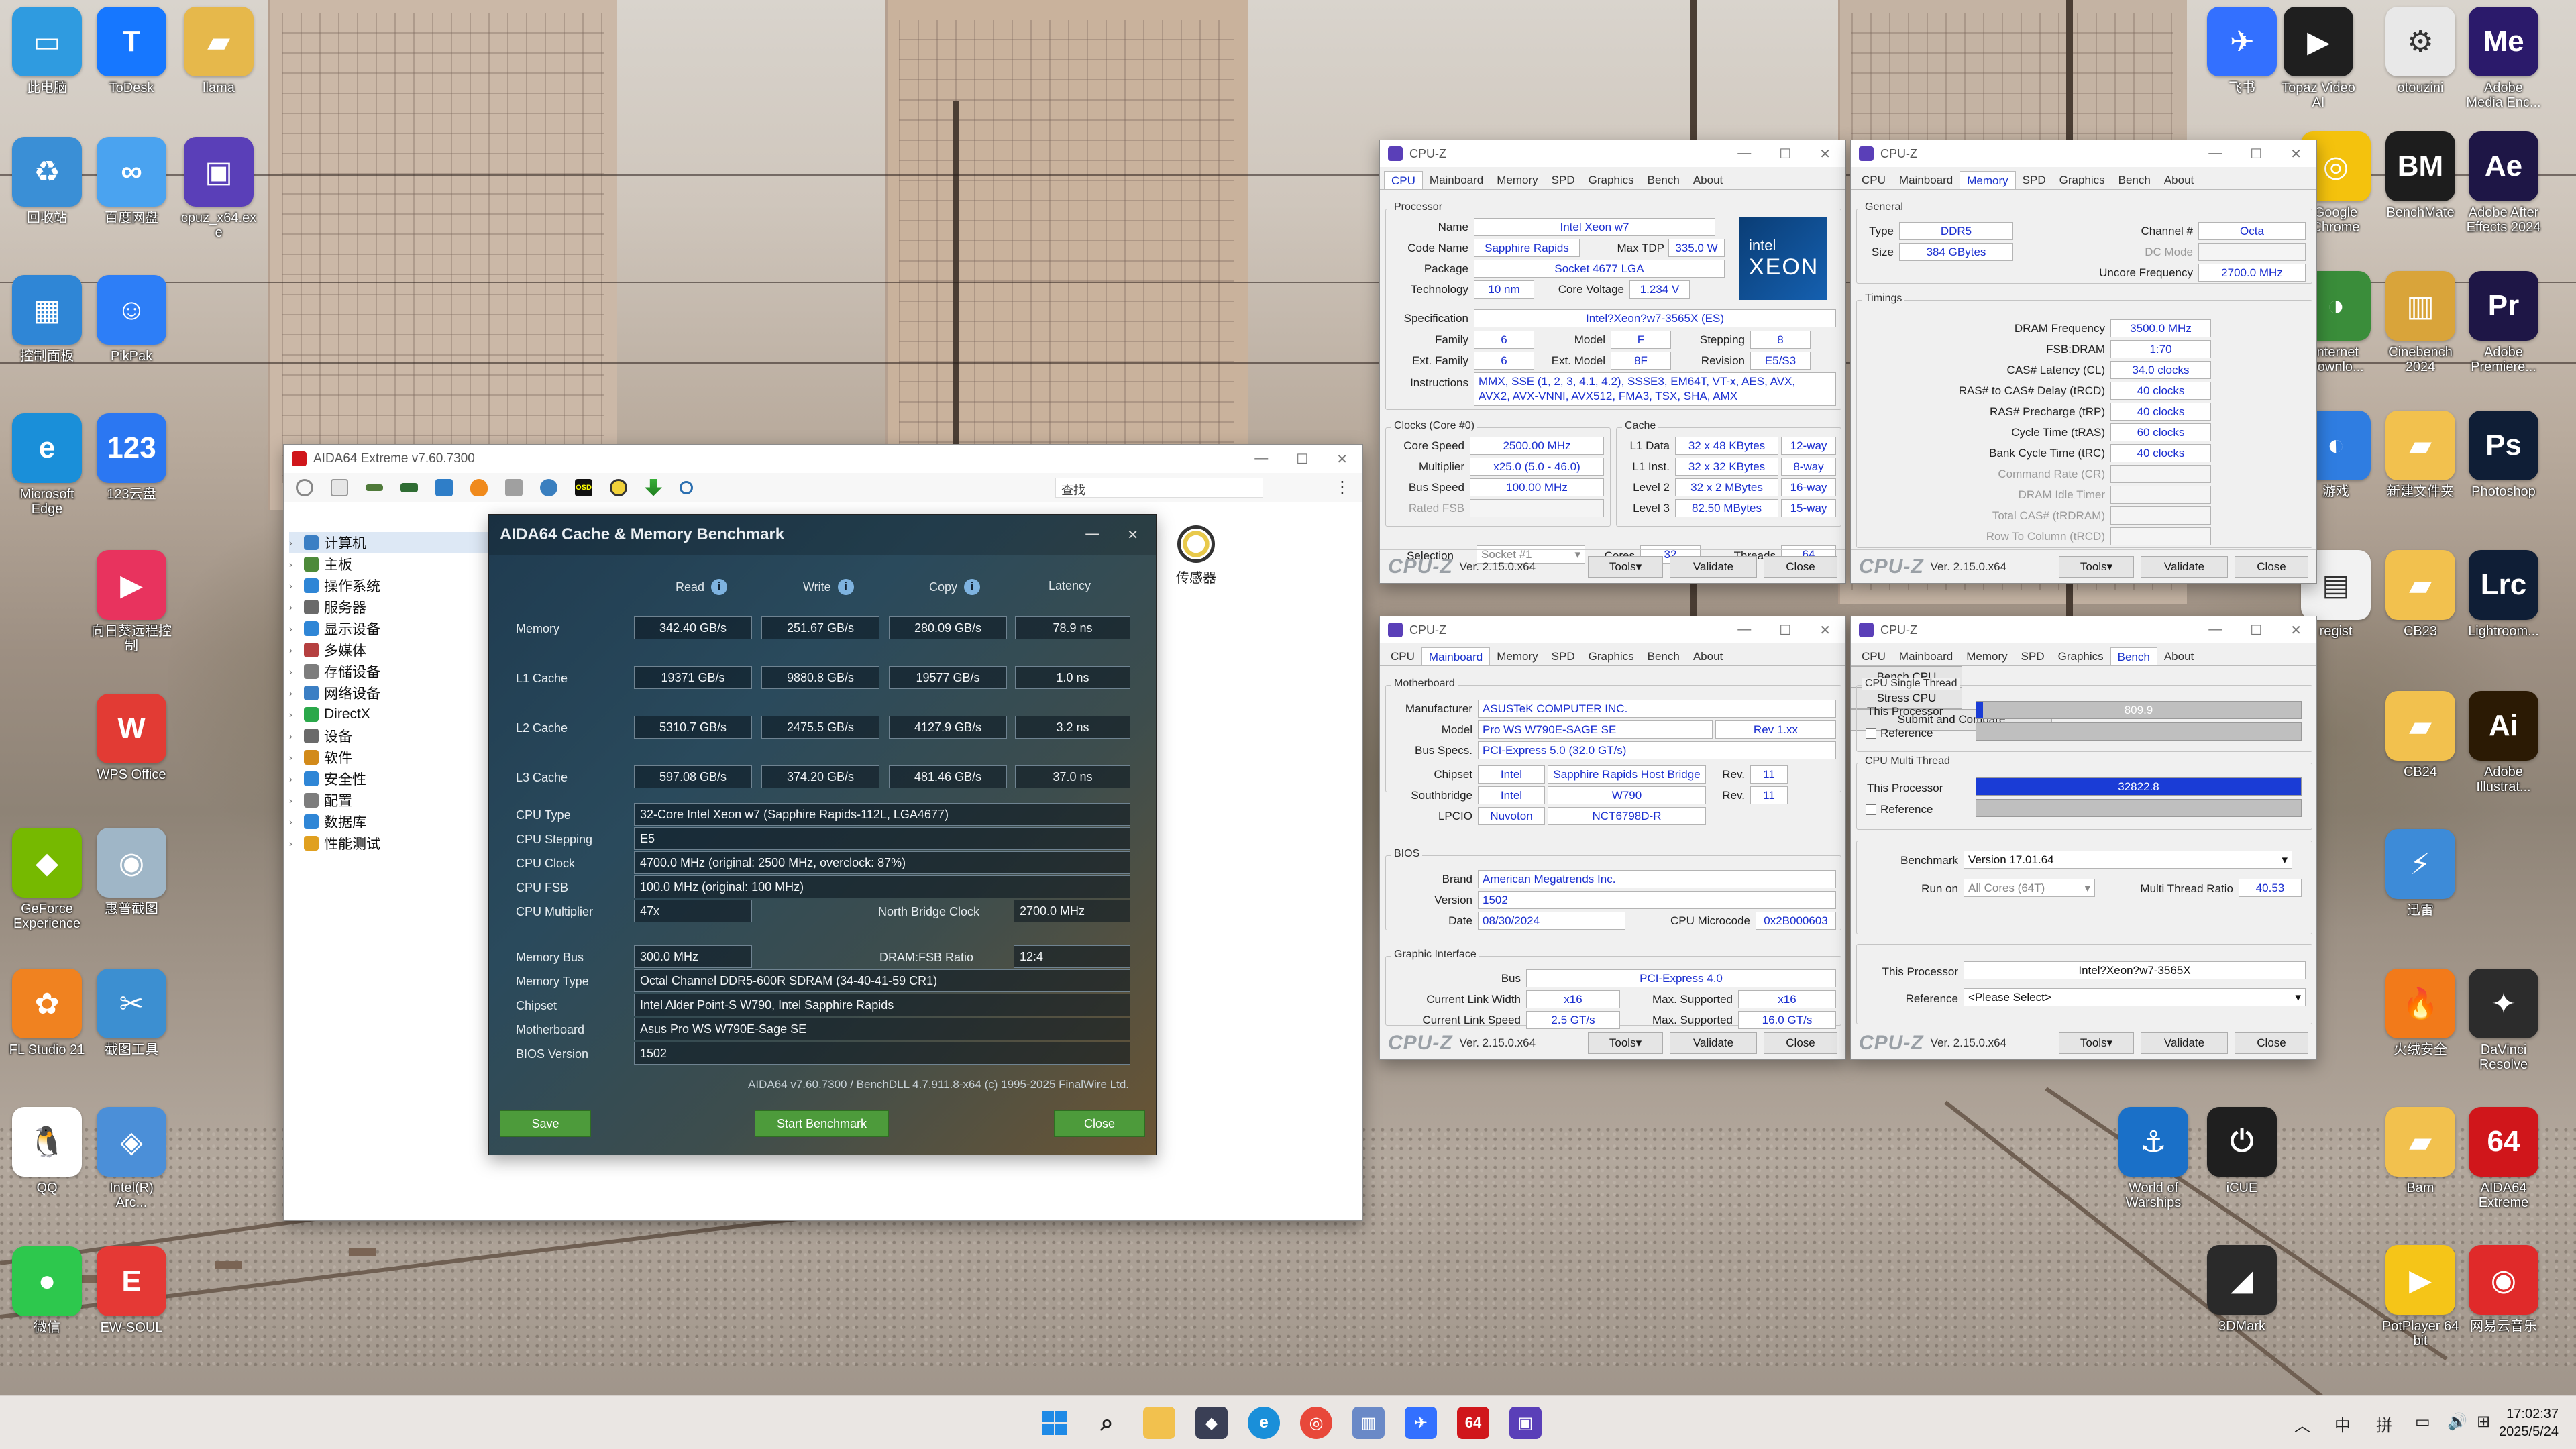 The width and height of the screenshot is (2576, 1449). I want to click on tree-item: › 操作系统, so click(396, 585).